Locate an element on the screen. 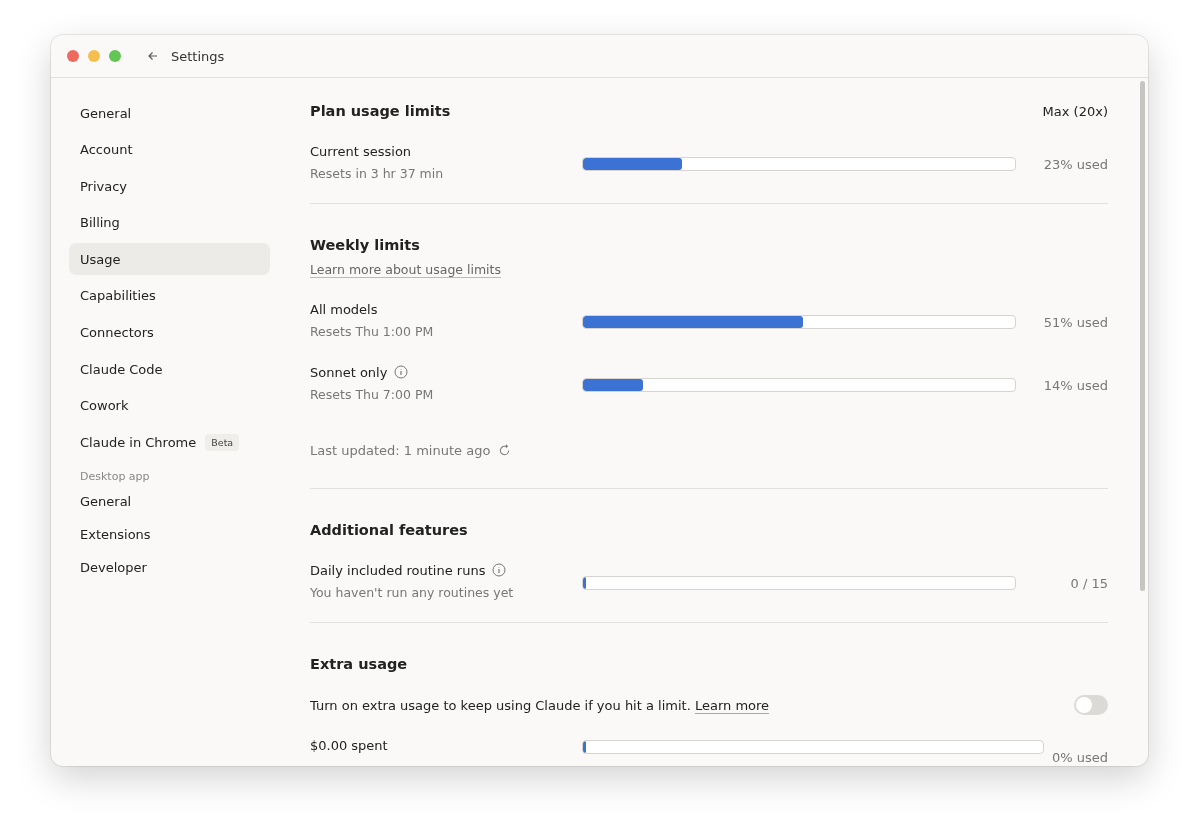 This screenshot has height=834, width=1200. usage-reading: 0 / 15 is located at coordinates (1089, 583).